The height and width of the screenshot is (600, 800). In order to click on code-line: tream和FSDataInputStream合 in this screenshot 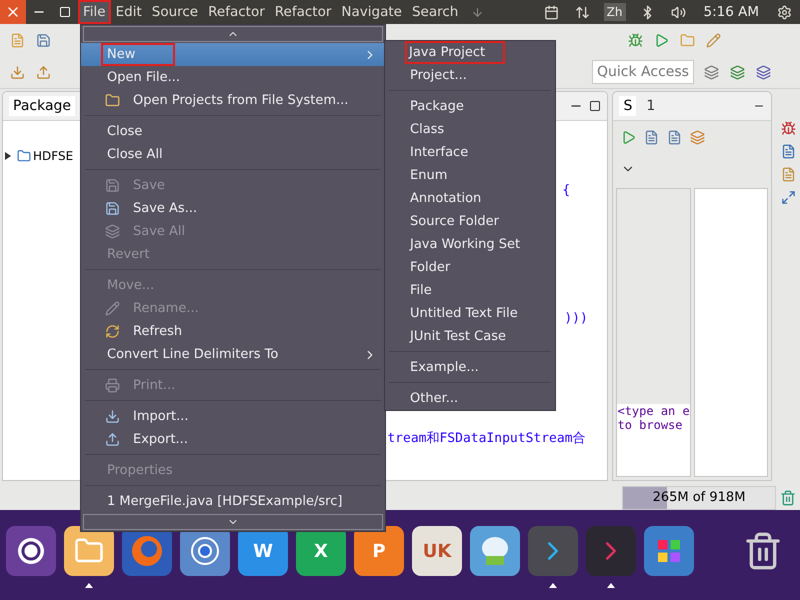, I will do `click(486, 438)`.